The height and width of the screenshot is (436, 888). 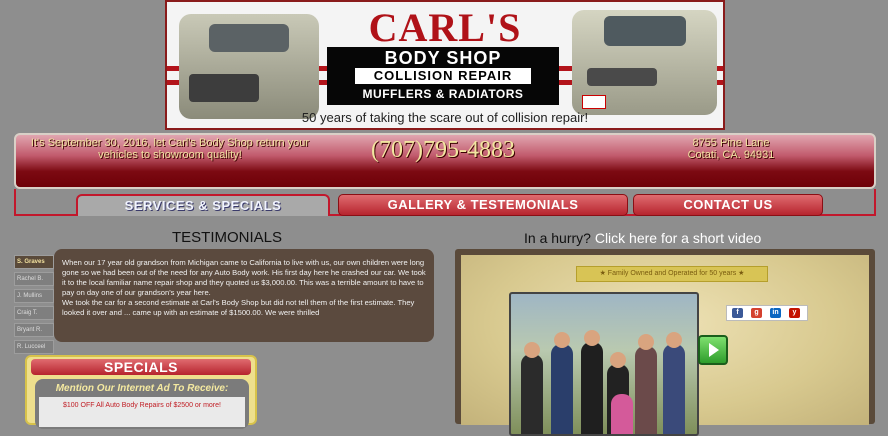 I want to click on testimonial-name: S. Graves, so click(x=34, y=262).